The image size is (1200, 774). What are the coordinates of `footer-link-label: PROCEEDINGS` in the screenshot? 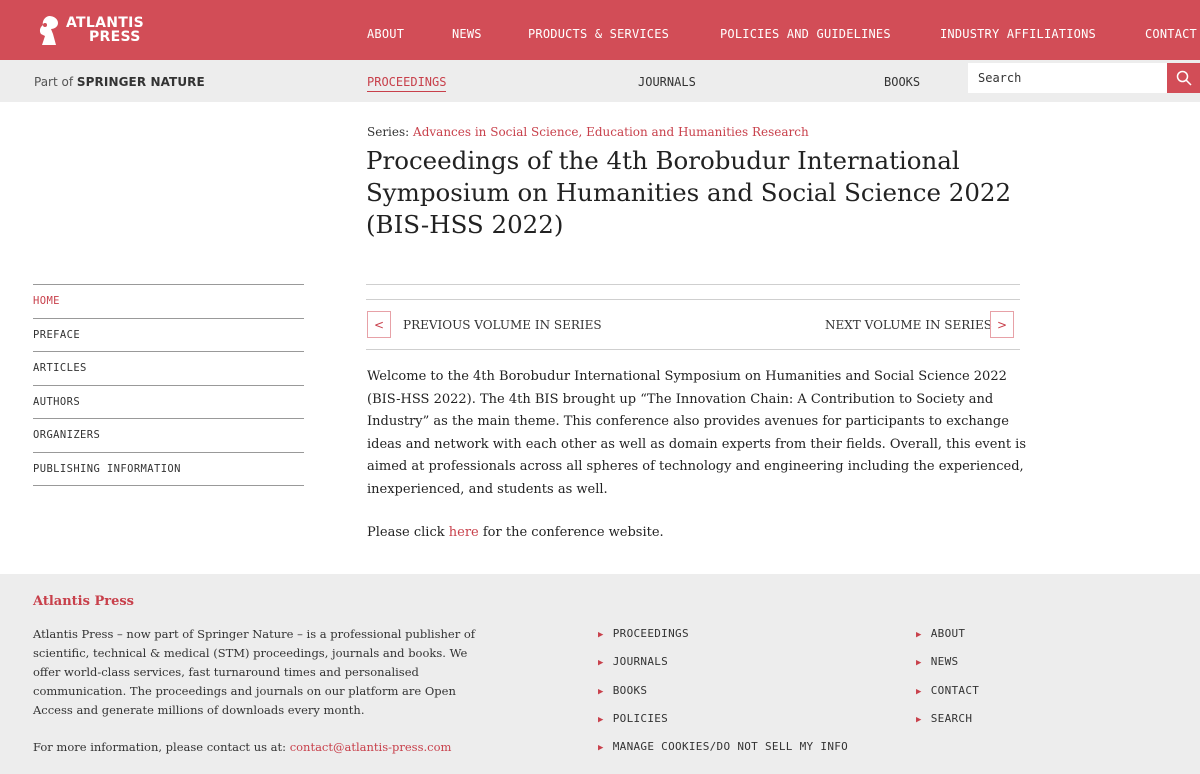 It's located at (650, 633).